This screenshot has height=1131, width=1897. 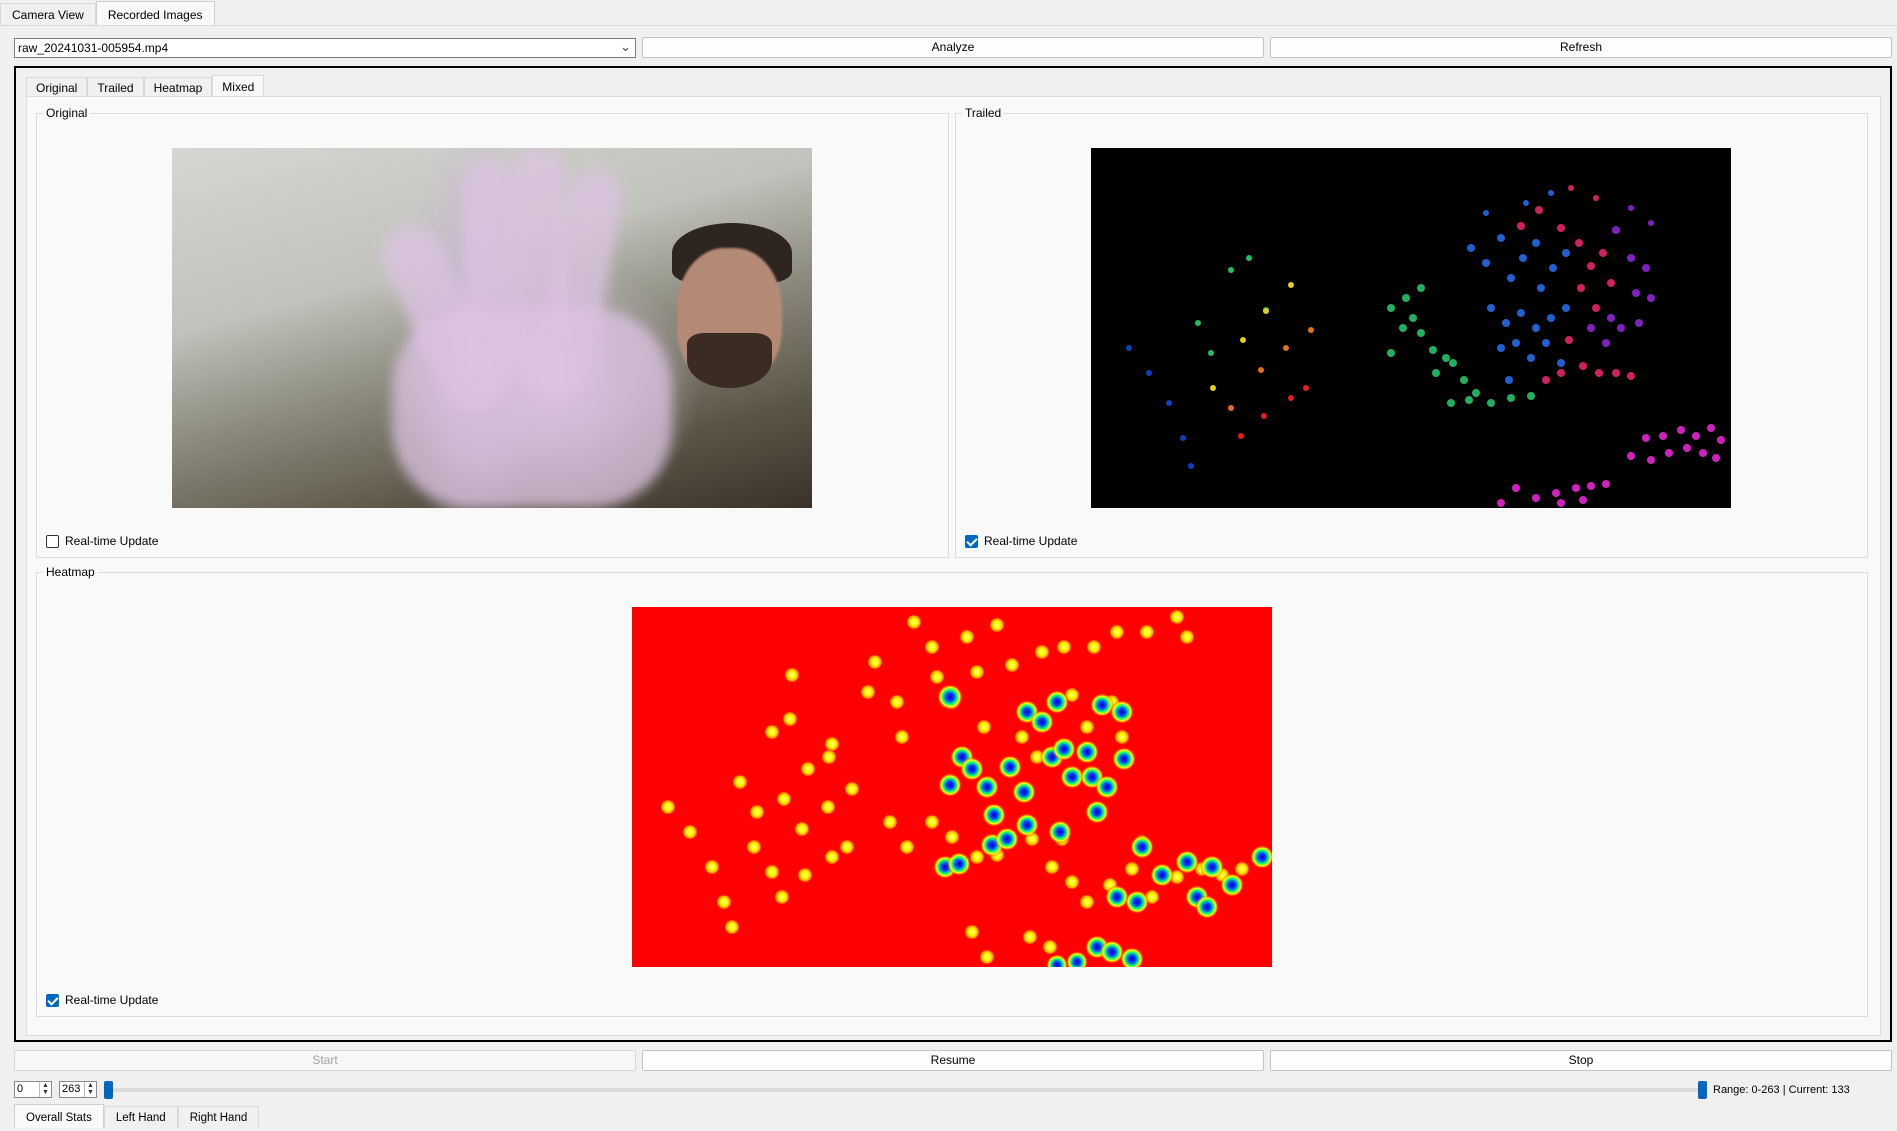 I want to click on stop-button: Stop, so click(x=1581, y=1060).